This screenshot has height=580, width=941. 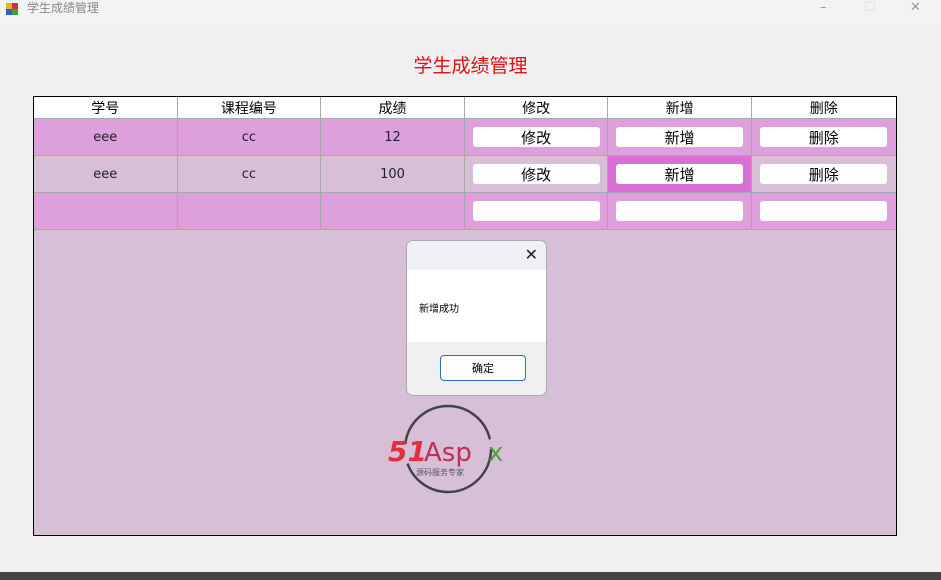 What do you see at coordinates (476, 306) in the screenshot?
I see `dialog-message: 新增成功` at bounding box center [476, 306].